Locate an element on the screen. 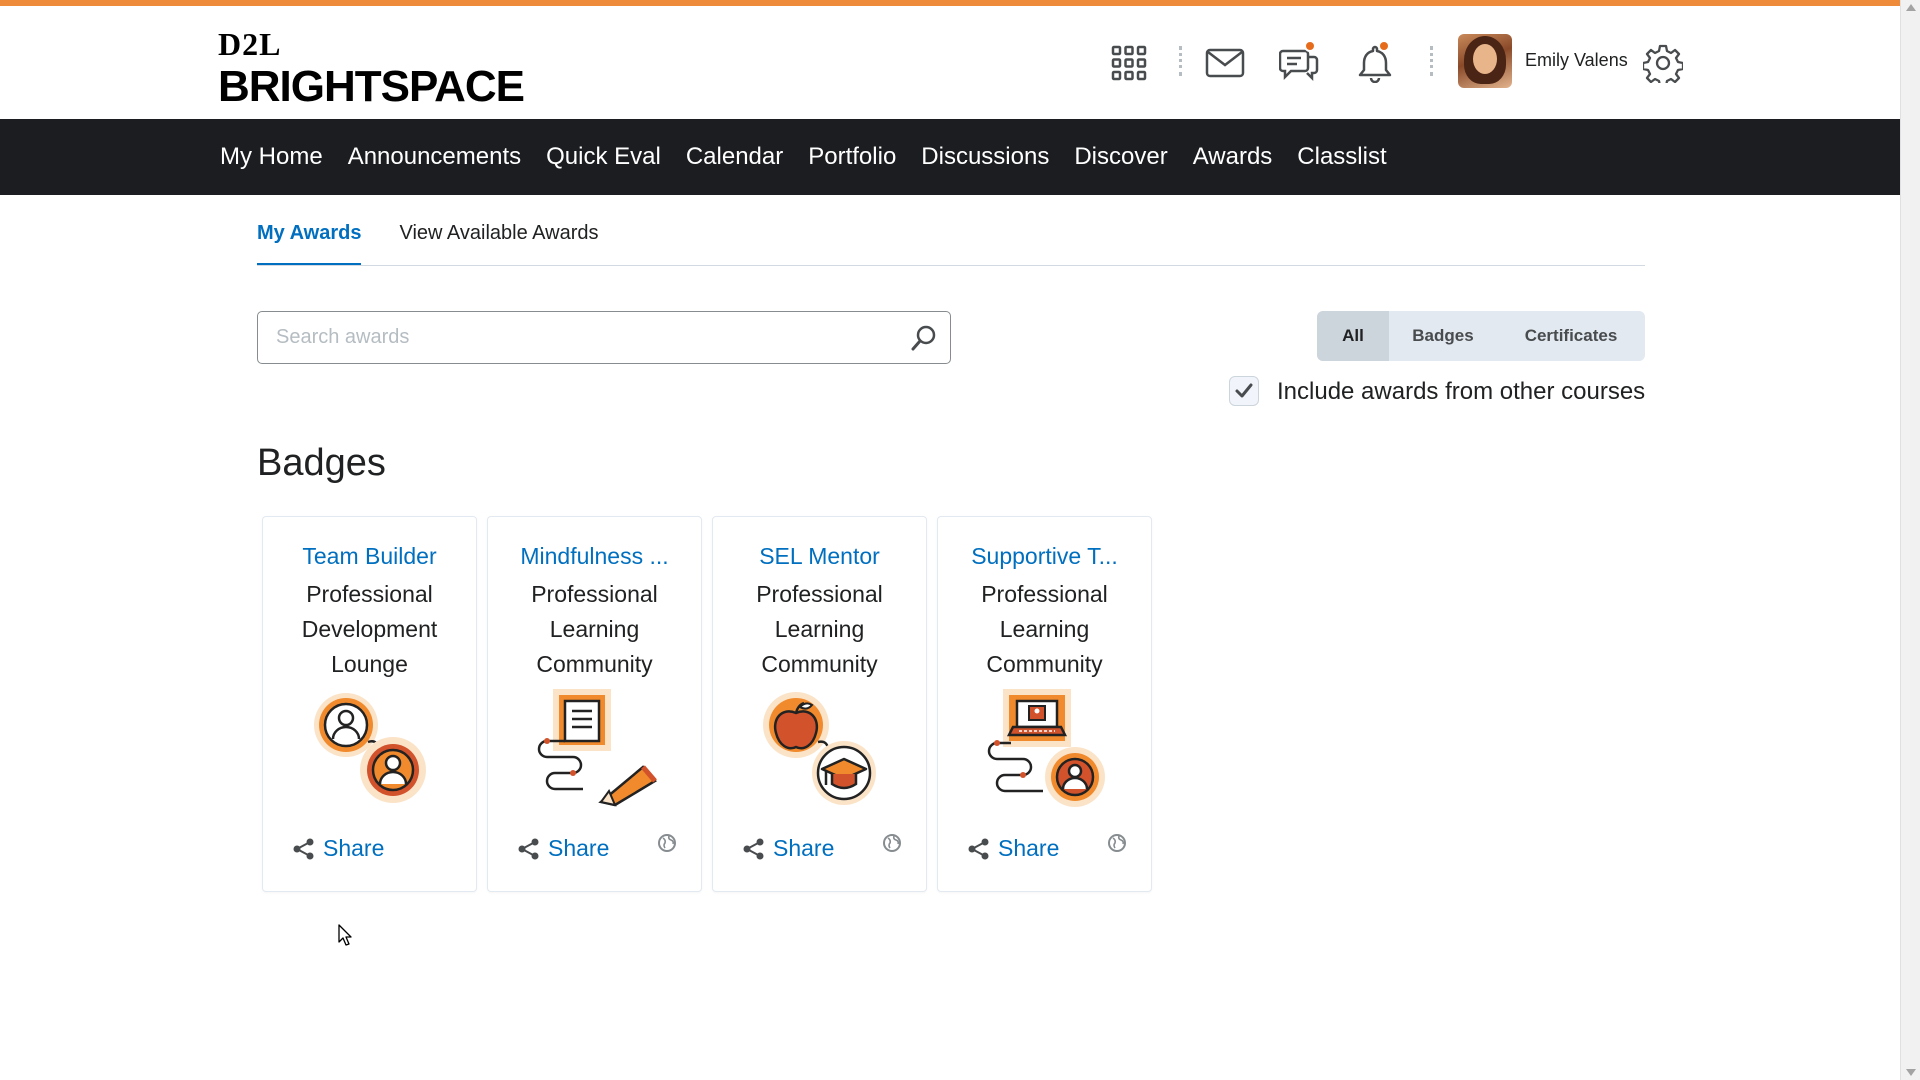 The height and width of the screenshot is (1080, 1920). sel-mentor-badge-icon is located at coordinates (820, 749).